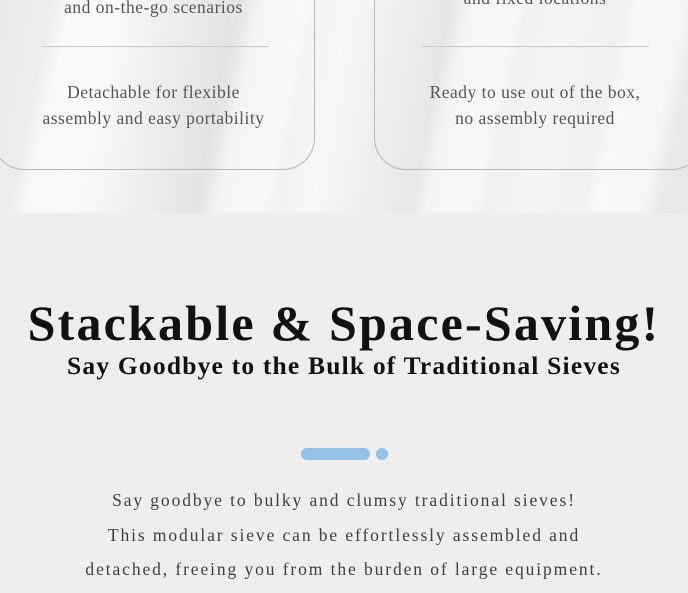  What do you see at coordinates (153, 8) in the screenshot?
I see `feature-card-left-top-text: and on-the-go scenarios` at bounding box center [153, 8].